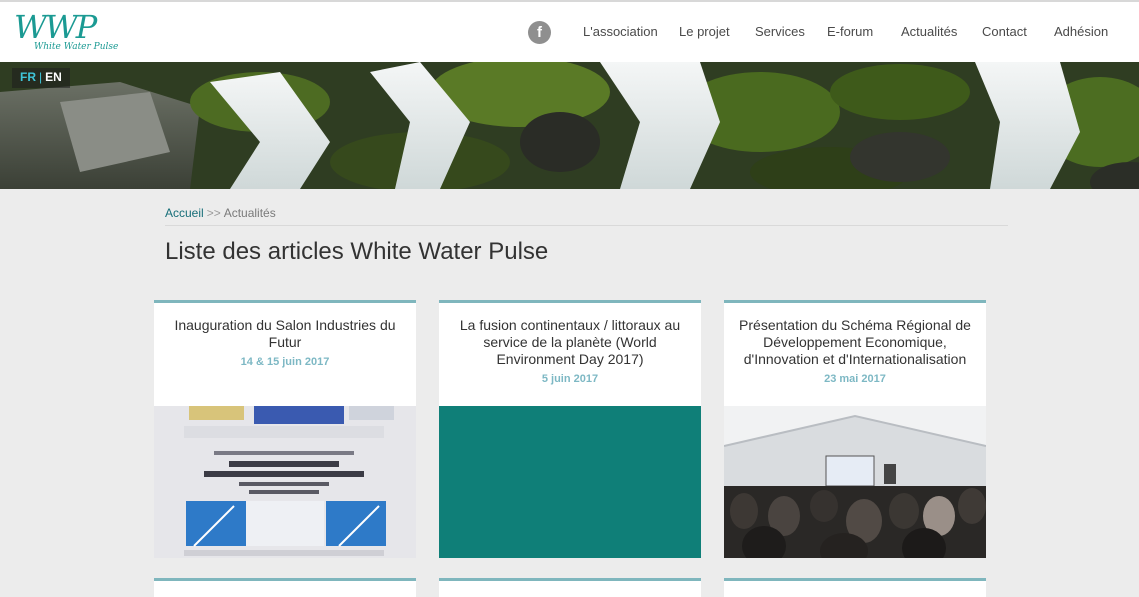 The height and width of the screenshot is (597, 1139). I want to click on breadcrumb-current: Actualités, so click(249, 213).